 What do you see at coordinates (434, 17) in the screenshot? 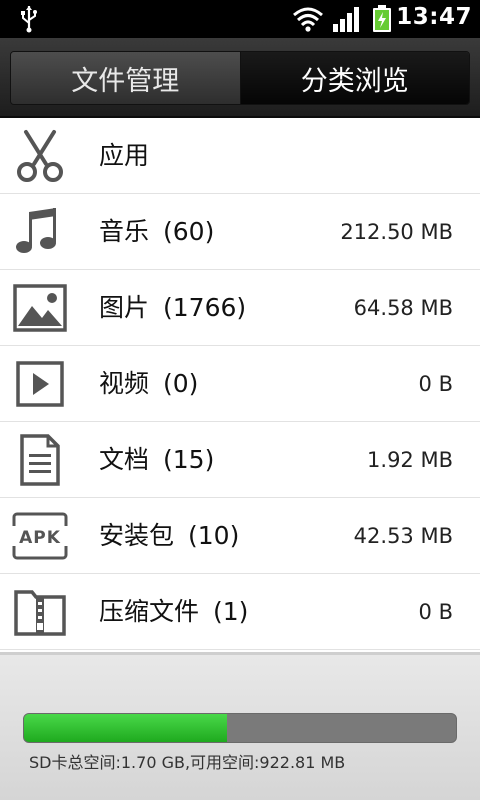
I see `clock: 13:47` at bounding box center [434, 17].